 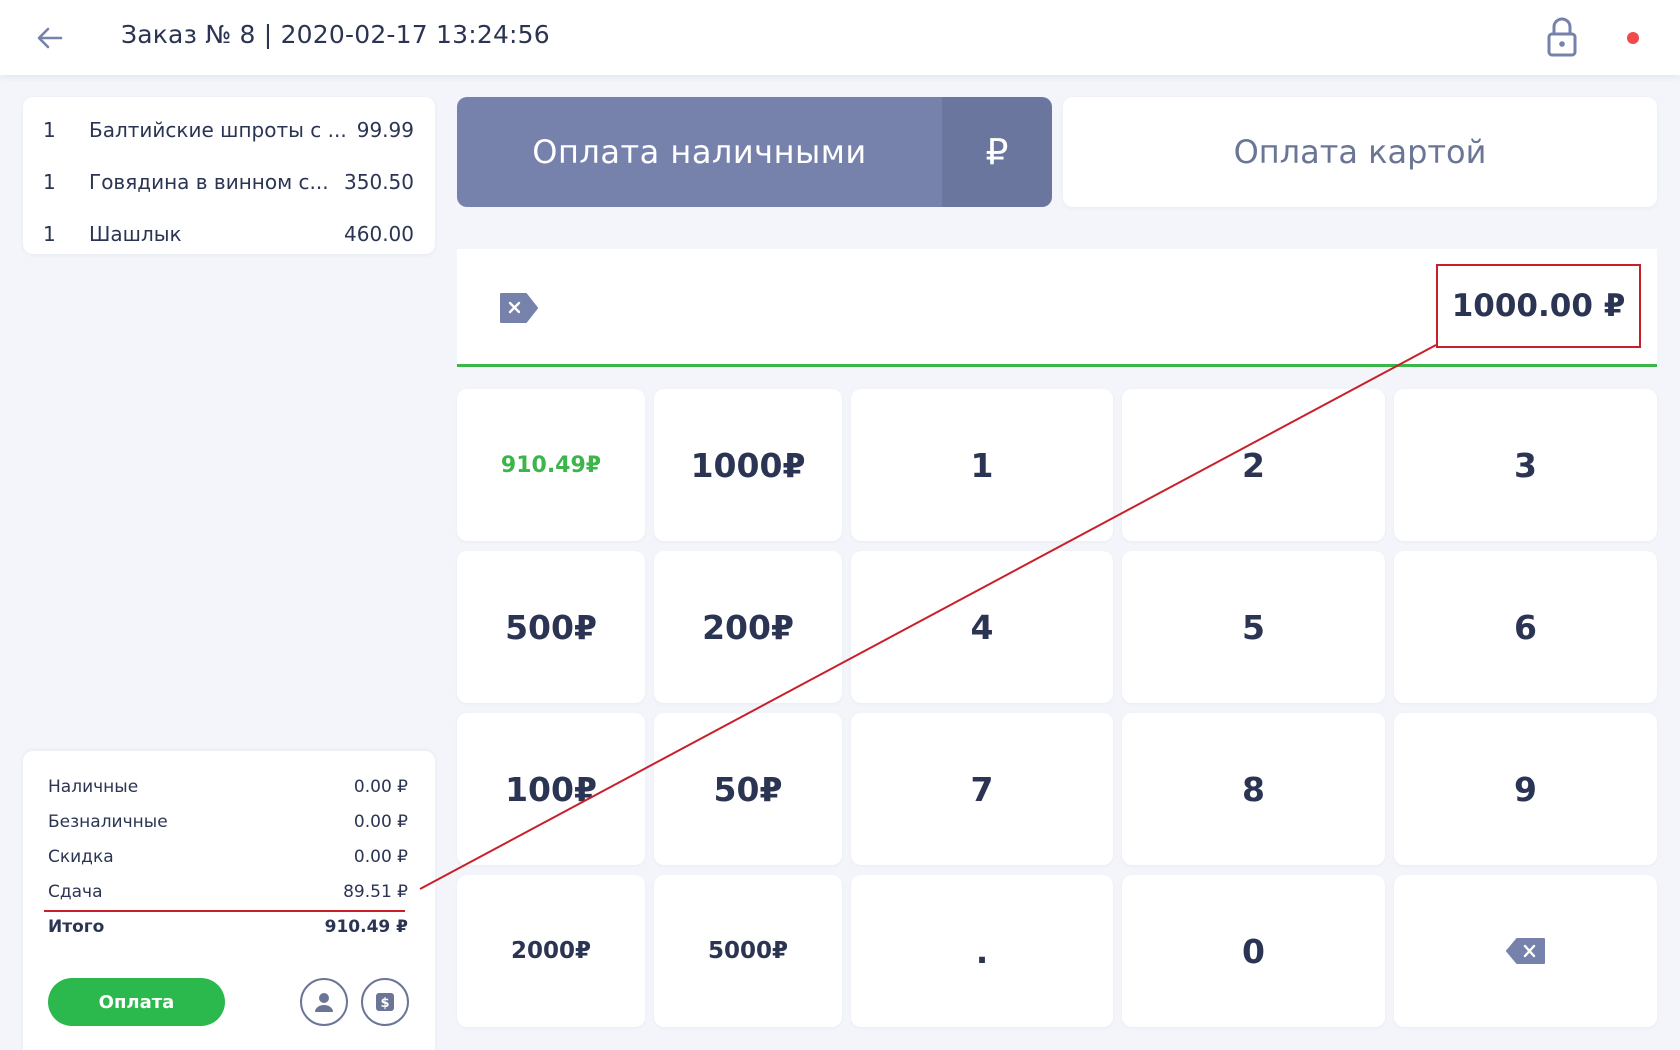 I want to click on key-digit-1: 1, so click(x=982, y=465).